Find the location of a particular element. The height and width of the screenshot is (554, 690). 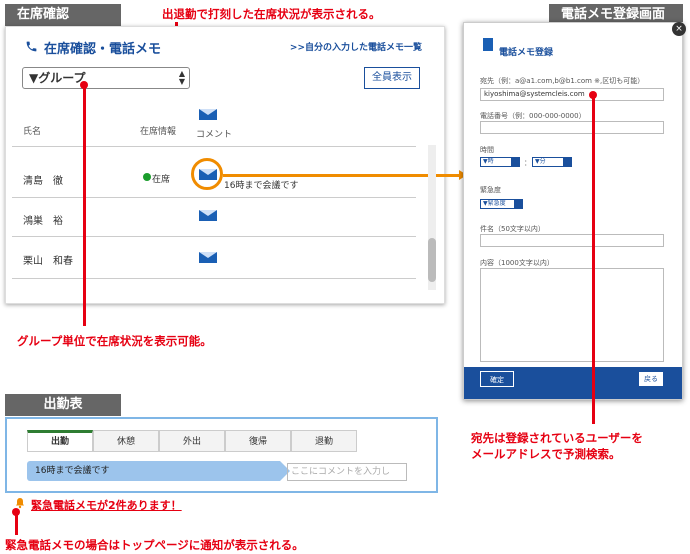

subject-input is located at coordinates (572, 240).